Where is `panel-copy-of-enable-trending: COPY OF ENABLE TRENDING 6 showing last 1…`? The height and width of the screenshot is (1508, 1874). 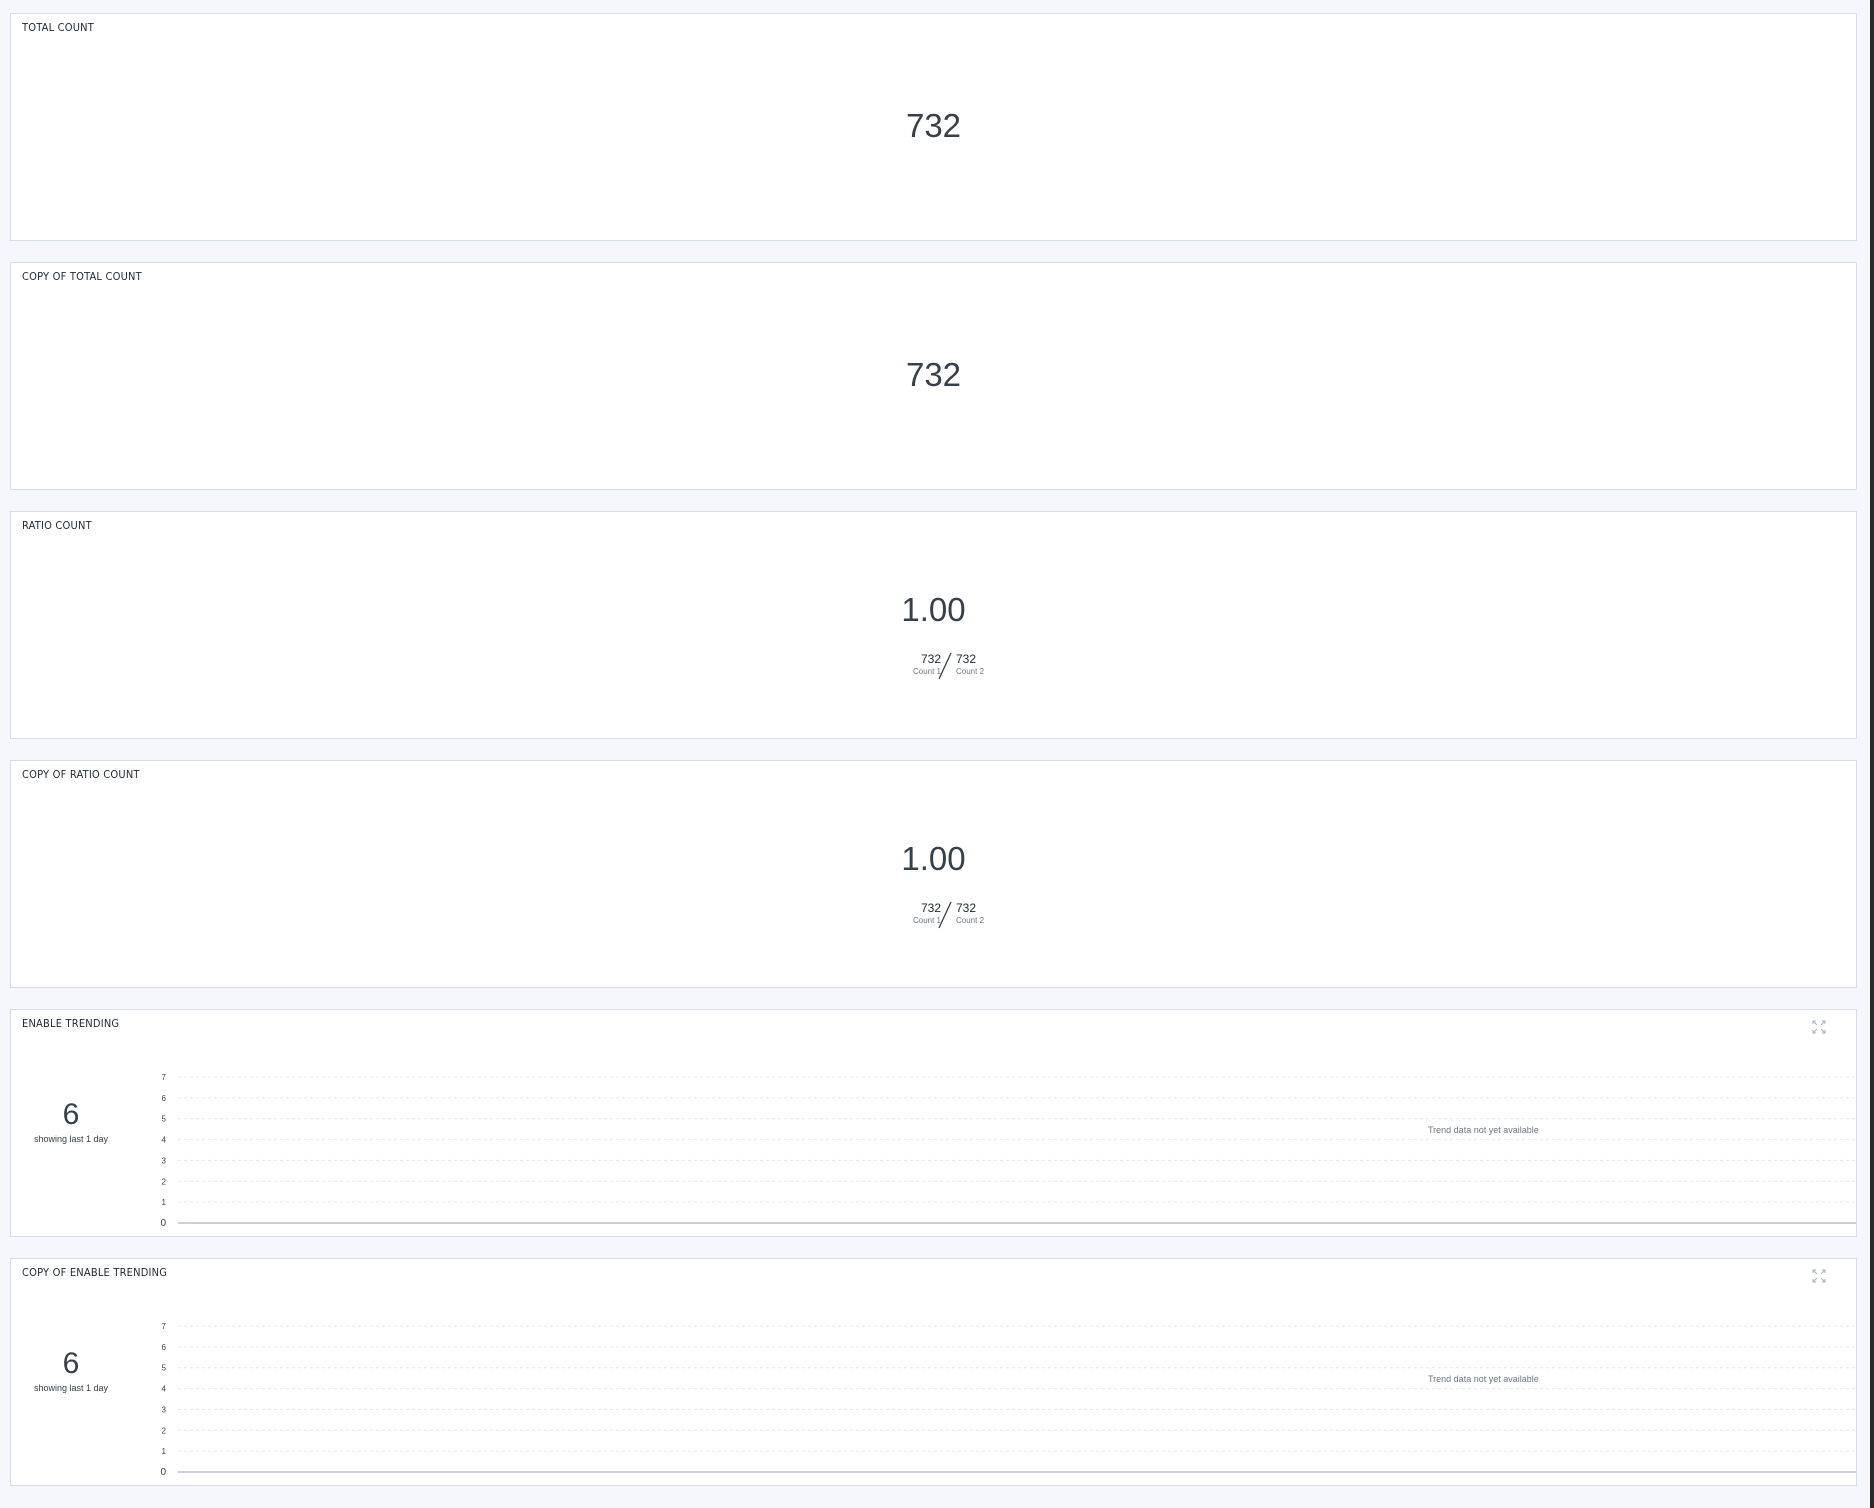
panel-copy-of-enable-trending: COPY OF ENABLE TRENDING 6 showing last 1… is located at coordinates (933, 1372).